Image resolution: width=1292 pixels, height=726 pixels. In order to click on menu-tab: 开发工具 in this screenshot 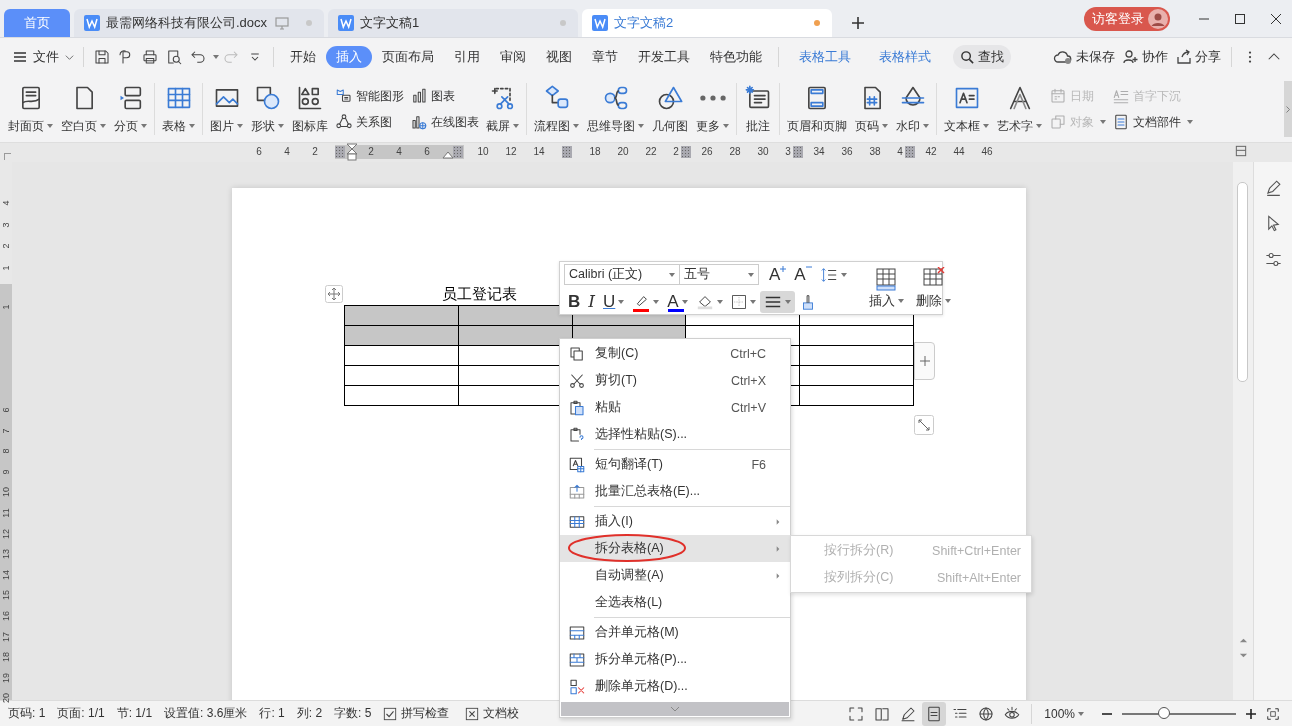, I will do `click(664, 57)`.